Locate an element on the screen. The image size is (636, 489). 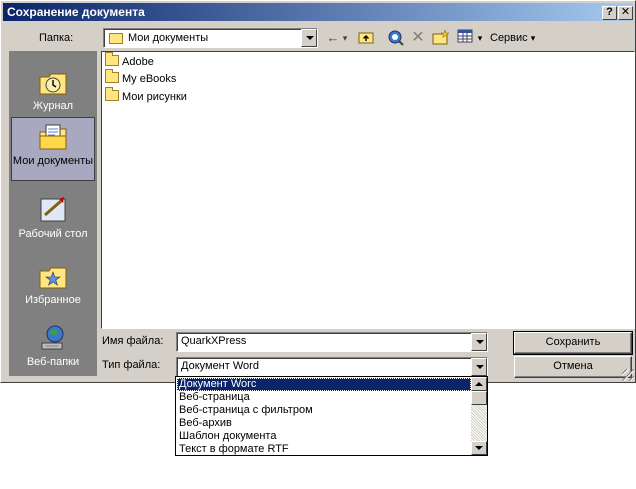
place-web-folders: Веб-папки is located at coordinates (53, 345).